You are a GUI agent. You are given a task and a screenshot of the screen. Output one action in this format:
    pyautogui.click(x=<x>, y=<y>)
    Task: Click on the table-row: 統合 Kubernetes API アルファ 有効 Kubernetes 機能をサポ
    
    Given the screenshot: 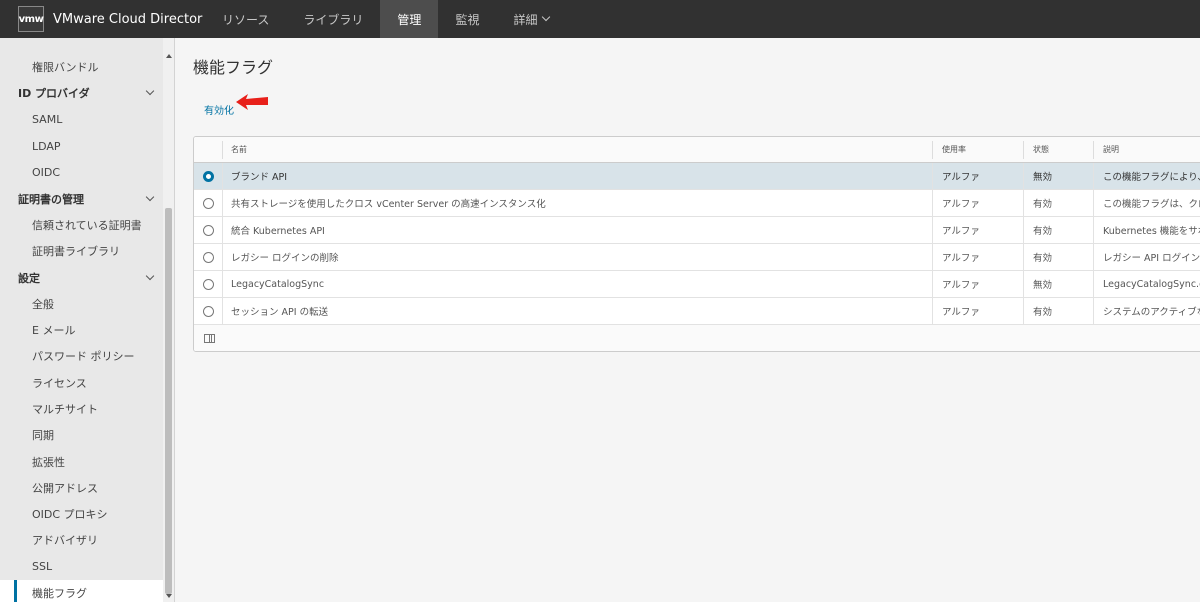 What is the action you would take?
    pyautogui.click(x=697, y=230)
    